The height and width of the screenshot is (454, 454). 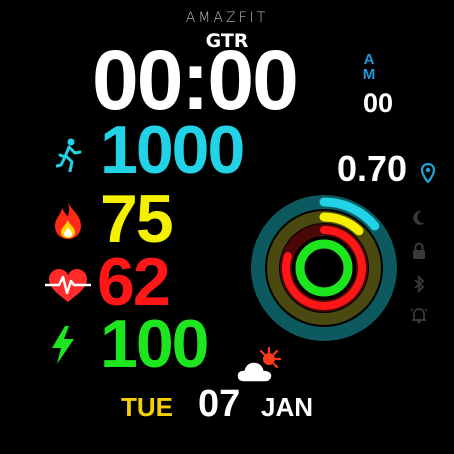 I want to click on flame-icon, so click(x=68, y=220).